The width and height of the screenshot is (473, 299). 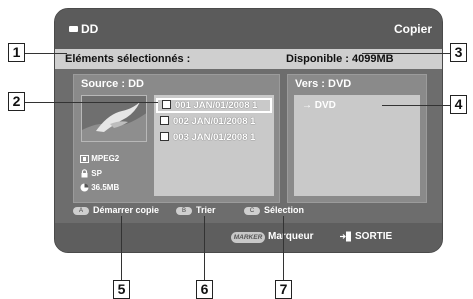 I want to click on quality-text: SP, so click(x=96, y=173).